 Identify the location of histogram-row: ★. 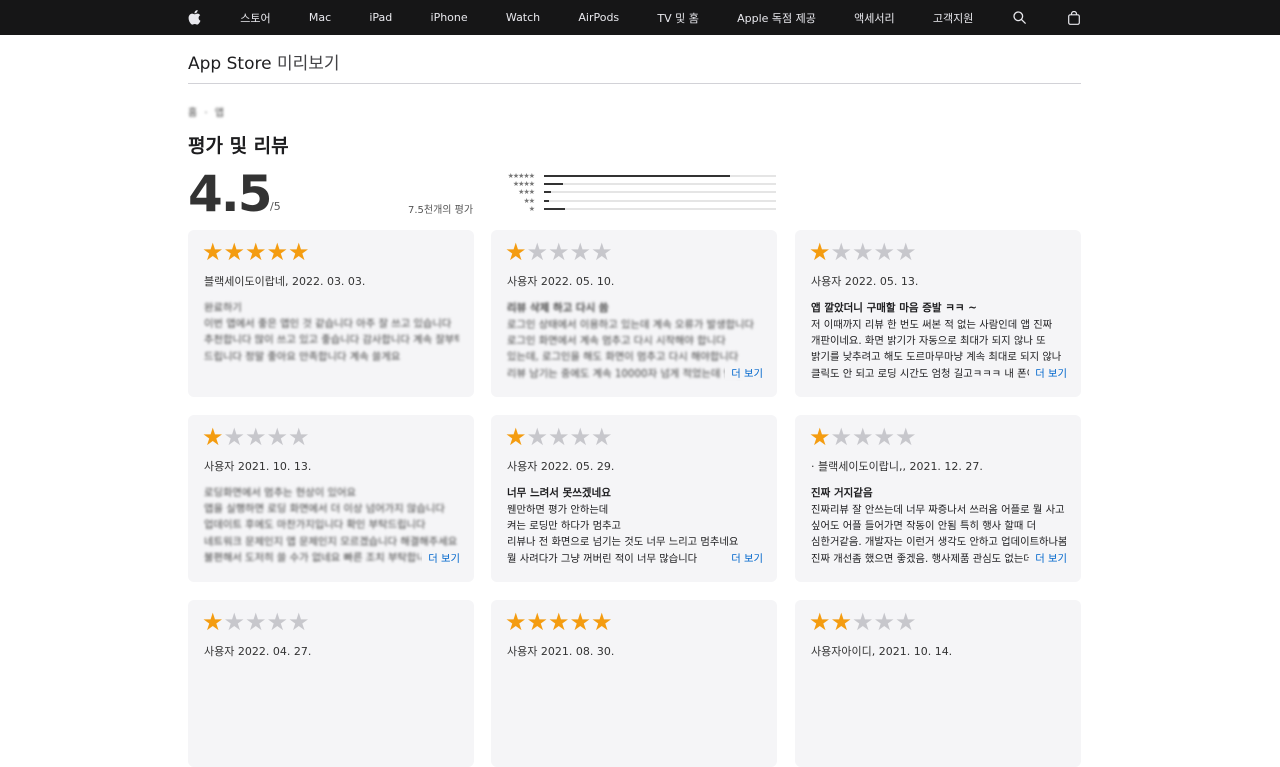
(635, 209).